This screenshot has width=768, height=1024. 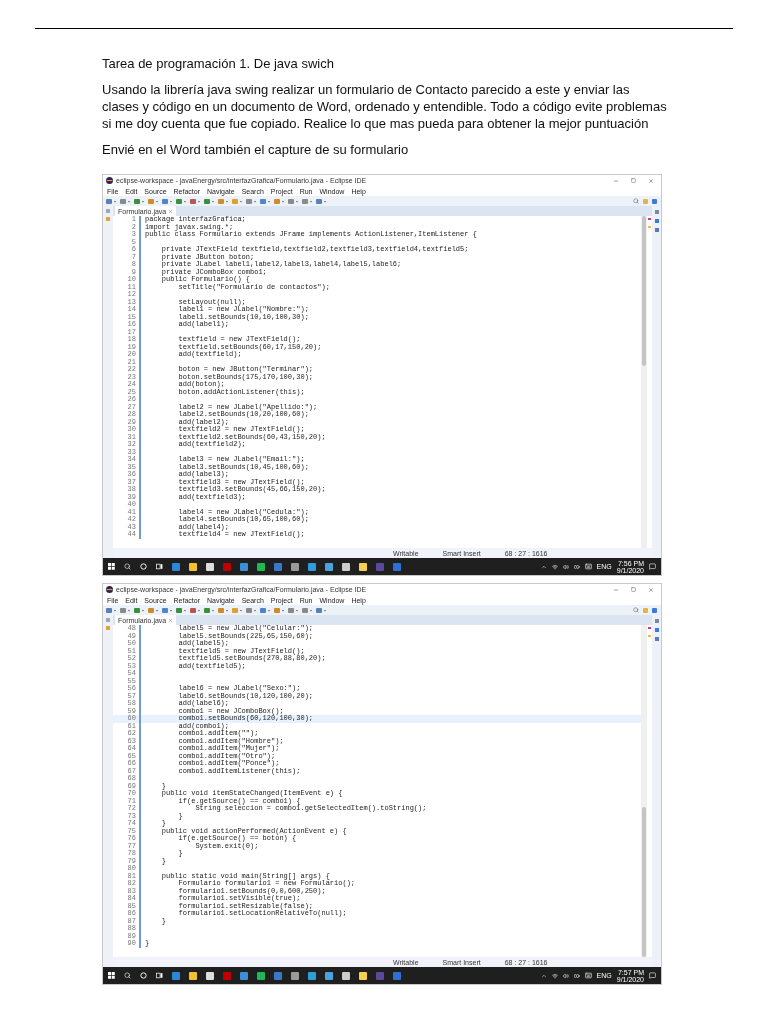 What do you see at coordinates (218, 63) in the screenshot?
I see `document-title: Tarea de programación 1. De java swich` at bounding box center [218, 63].